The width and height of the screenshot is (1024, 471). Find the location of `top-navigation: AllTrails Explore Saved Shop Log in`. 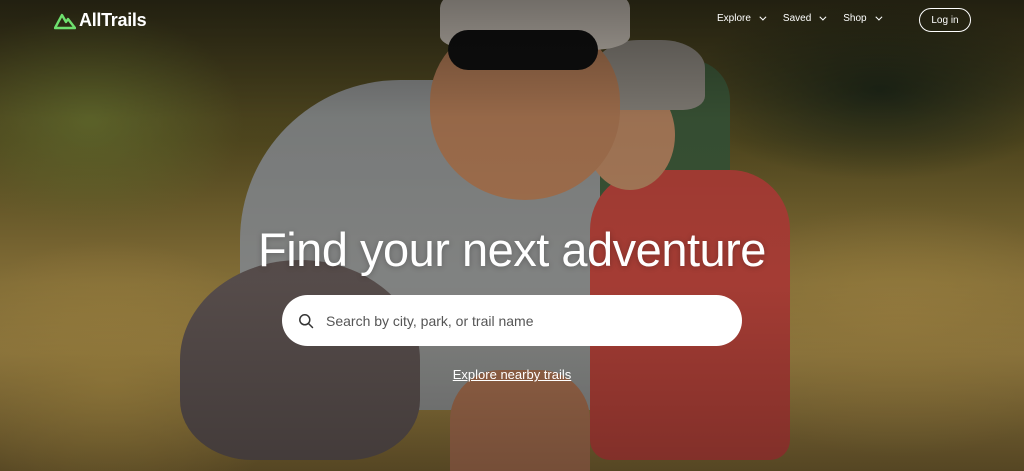

top-navigation: AllTrails Explore Saved Shop Log in is located at coordinates (512, 22).